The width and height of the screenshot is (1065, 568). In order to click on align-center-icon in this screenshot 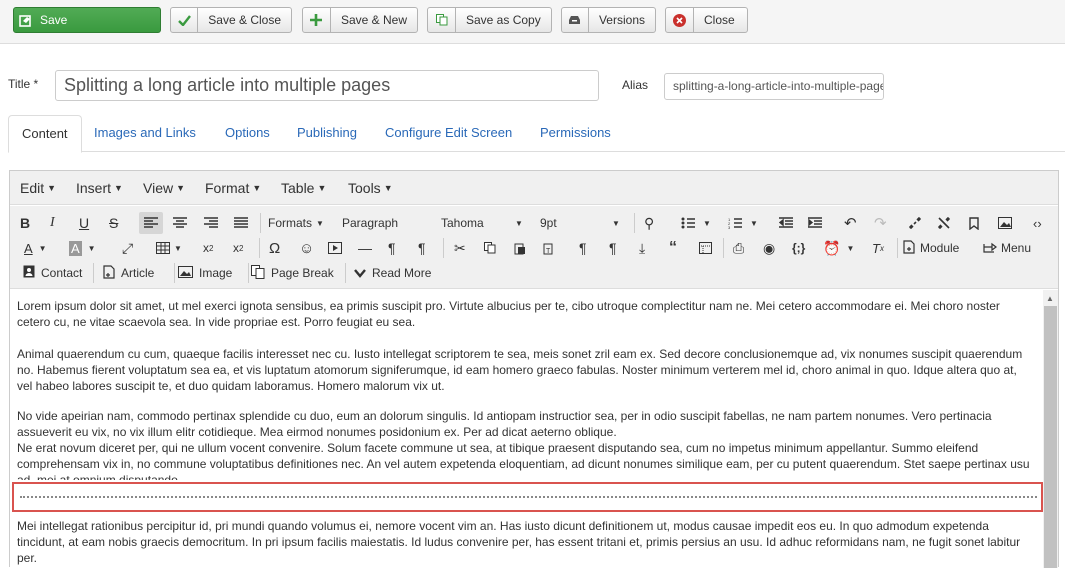, I will do `click(180, 223)`.